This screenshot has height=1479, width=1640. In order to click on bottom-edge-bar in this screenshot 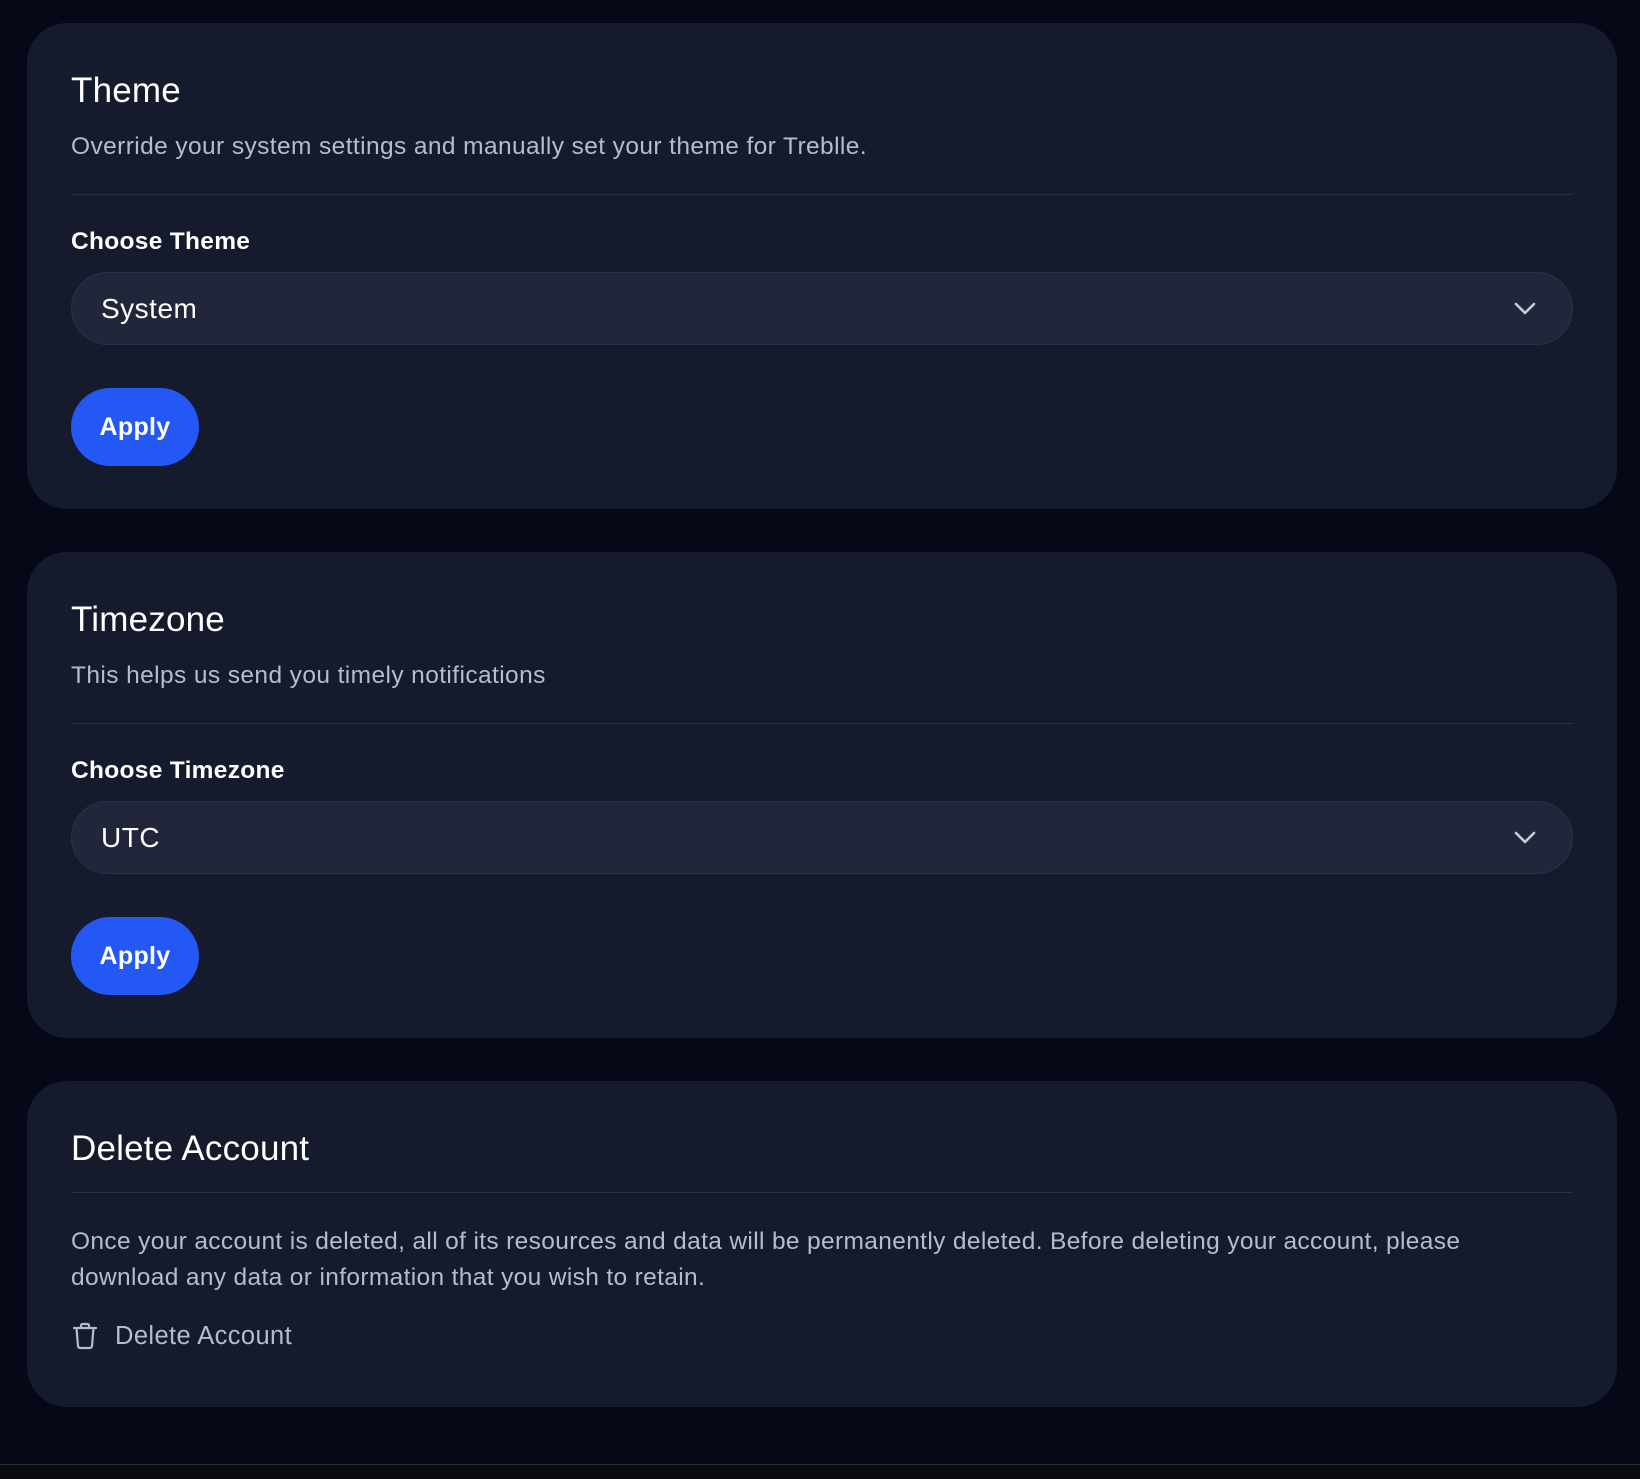, I will do `click(820, 1471)`.